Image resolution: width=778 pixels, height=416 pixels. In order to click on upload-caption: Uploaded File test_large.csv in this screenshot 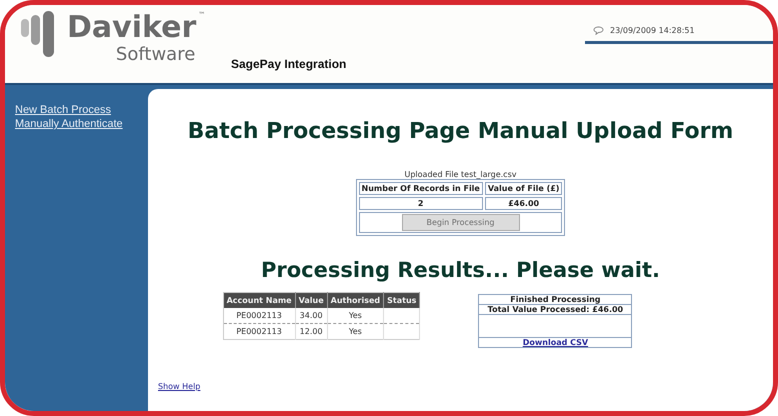, I will do `click(460, 174)`.